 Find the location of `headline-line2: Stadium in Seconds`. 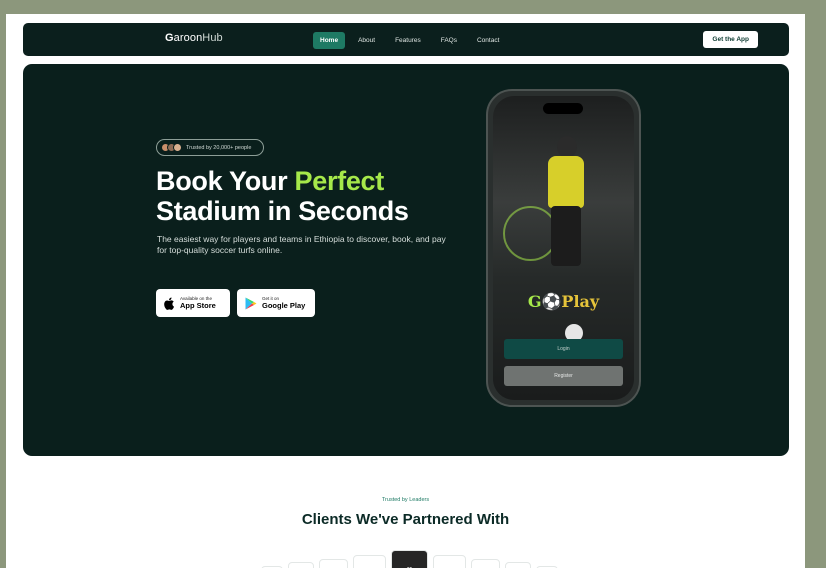

headline-line2: Stadium in Seconds is located at coordinates (282, 211).